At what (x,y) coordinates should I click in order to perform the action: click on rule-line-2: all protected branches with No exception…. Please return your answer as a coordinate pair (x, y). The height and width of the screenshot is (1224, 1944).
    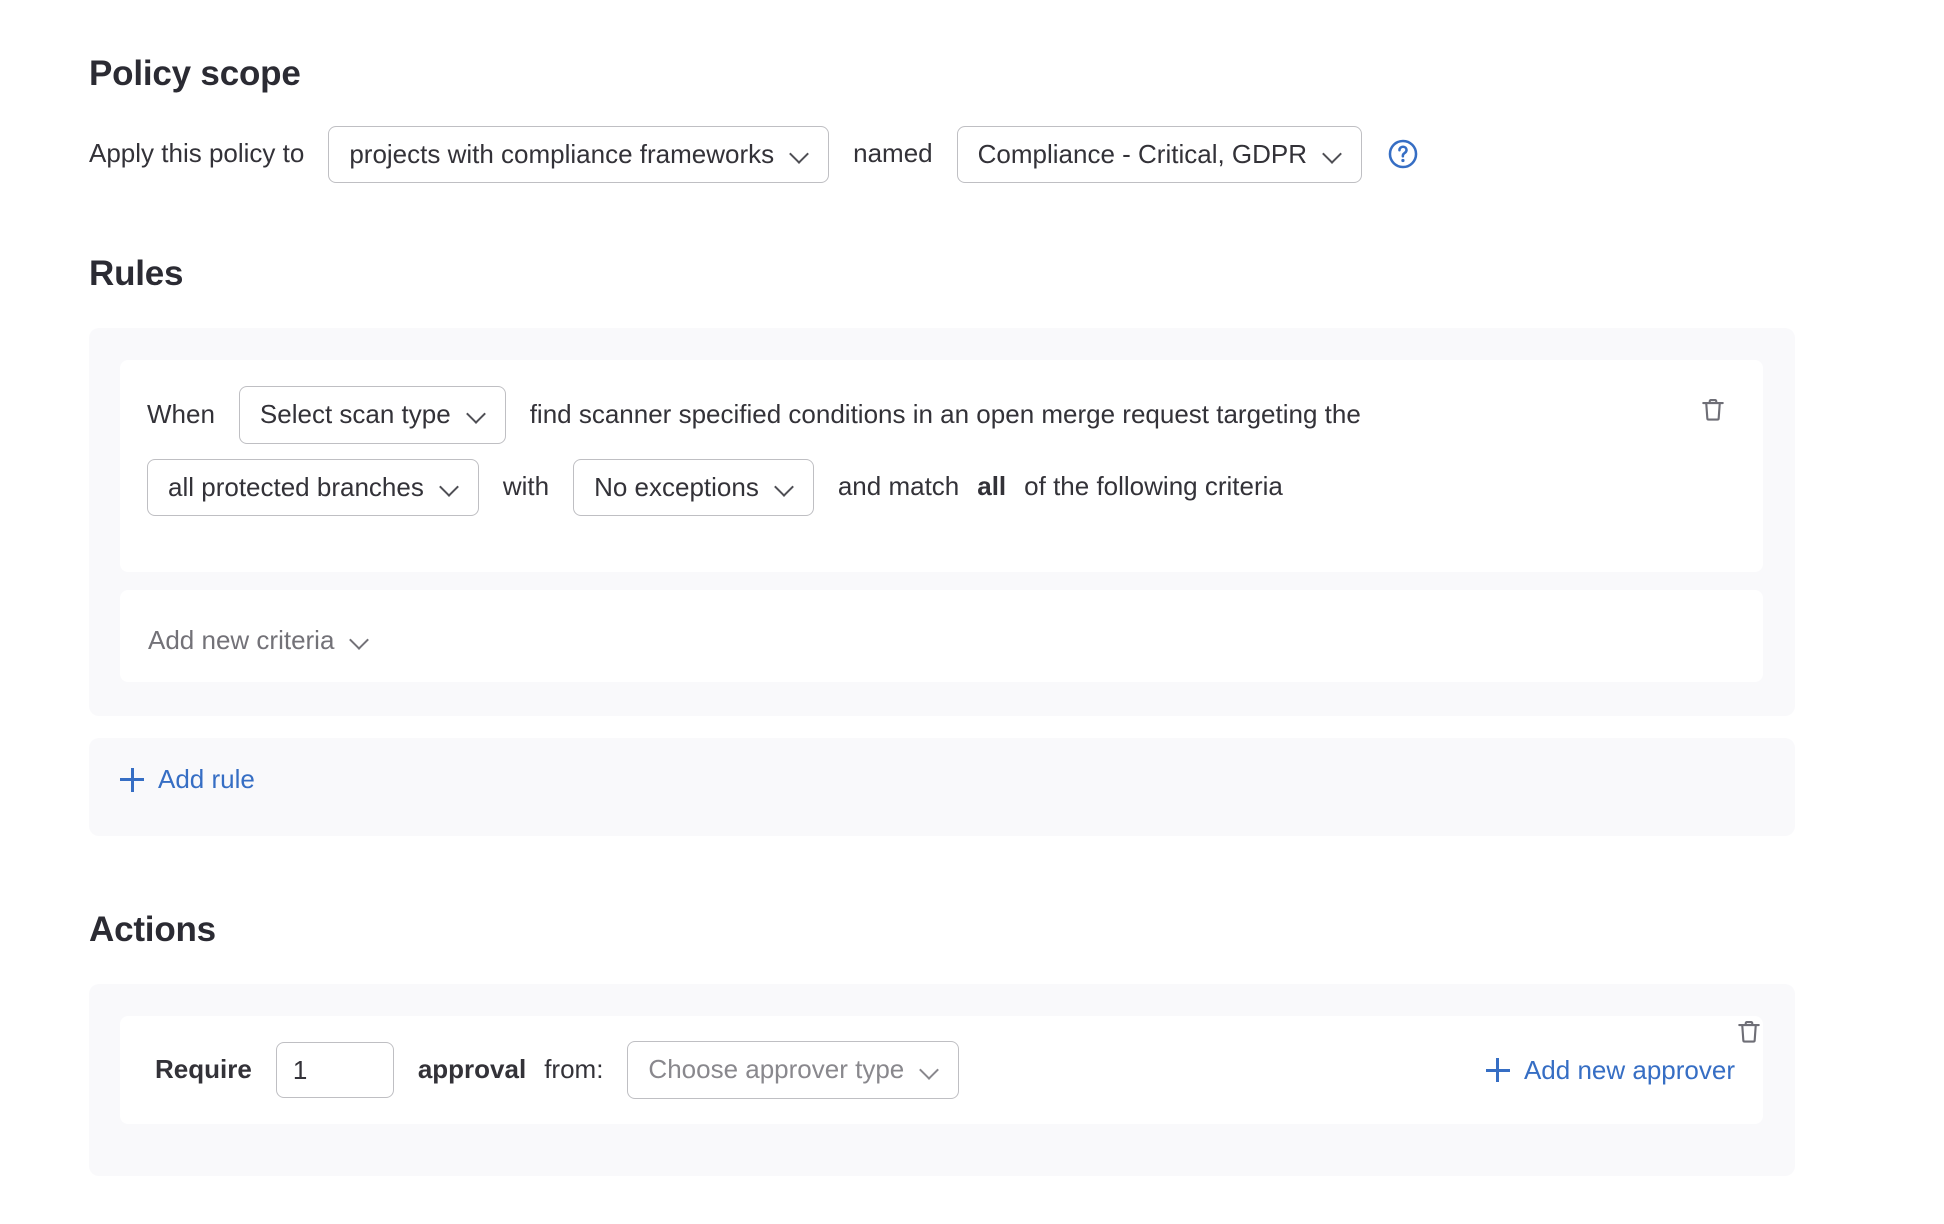
    Looking at the image, I should click on (910, 487).